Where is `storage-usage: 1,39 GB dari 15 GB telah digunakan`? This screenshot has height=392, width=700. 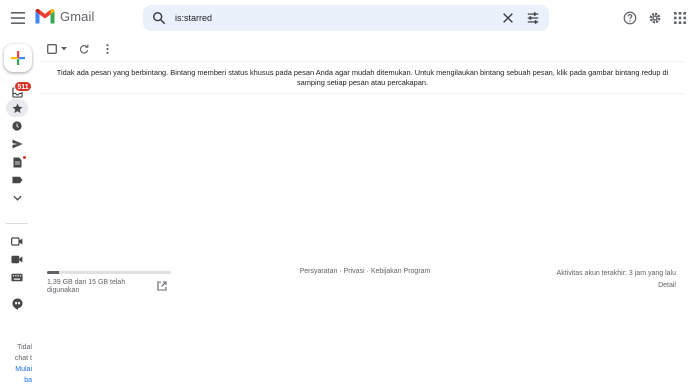 storage-usage: 1,39 GB dari 15 GB telah digunakan is located at coordinates (109, 283).